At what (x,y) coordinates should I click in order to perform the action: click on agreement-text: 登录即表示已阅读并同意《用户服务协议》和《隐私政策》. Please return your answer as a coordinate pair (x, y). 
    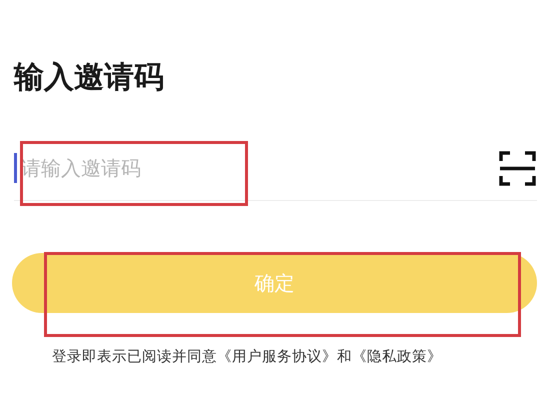
    Looking at the image, I should click on (247, 357).